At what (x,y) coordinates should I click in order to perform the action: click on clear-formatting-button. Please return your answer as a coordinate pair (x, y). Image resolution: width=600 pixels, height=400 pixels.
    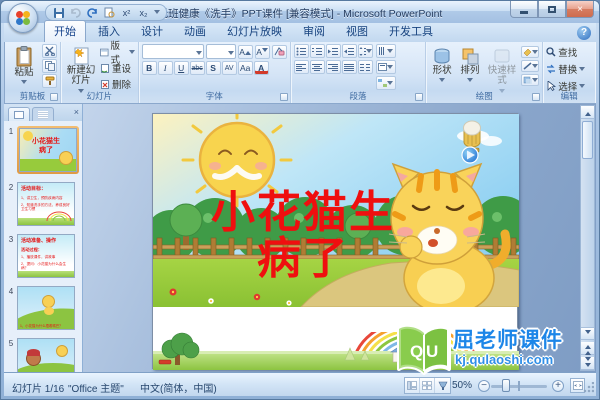
    Looking at the image, I should click on (279, 51).